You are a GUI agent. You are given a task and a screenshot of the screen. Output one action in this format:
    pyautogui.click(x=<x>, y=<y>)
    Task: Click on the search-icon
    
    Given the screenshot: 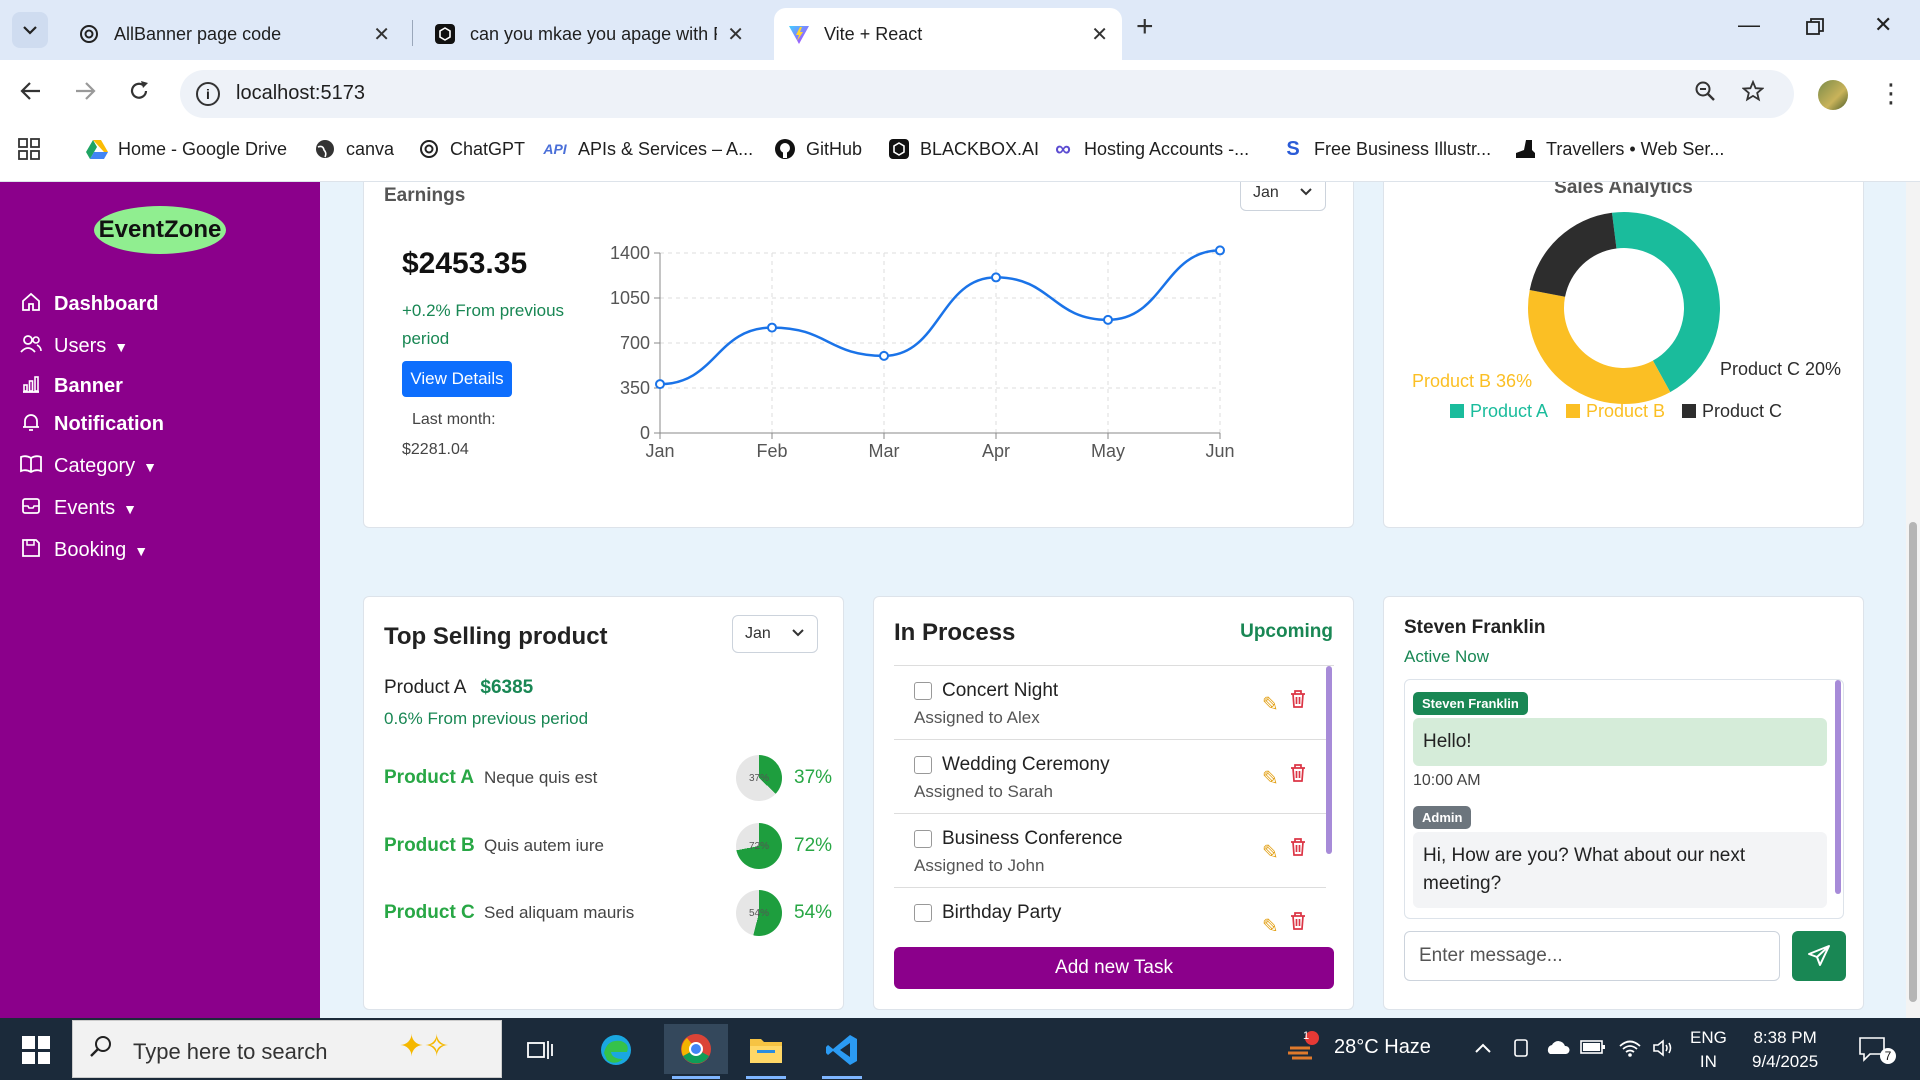 What is the action you would take?
    pyautogui.click(x=101, y=1050)
    